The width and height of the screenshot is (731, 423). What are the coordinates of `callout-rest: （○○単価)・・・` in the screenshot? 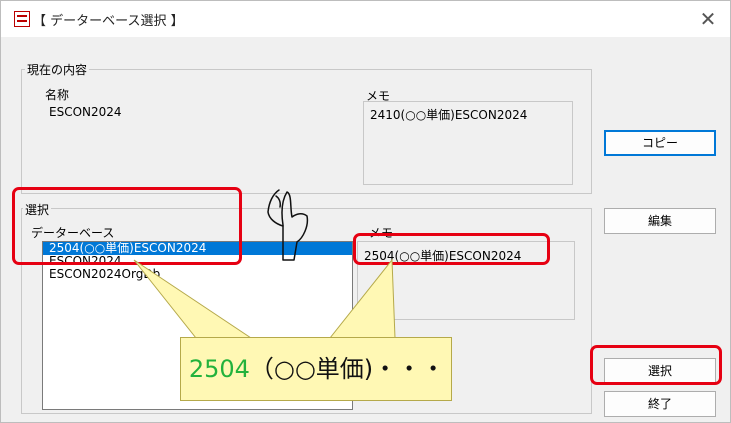 It's located at (347, 369).